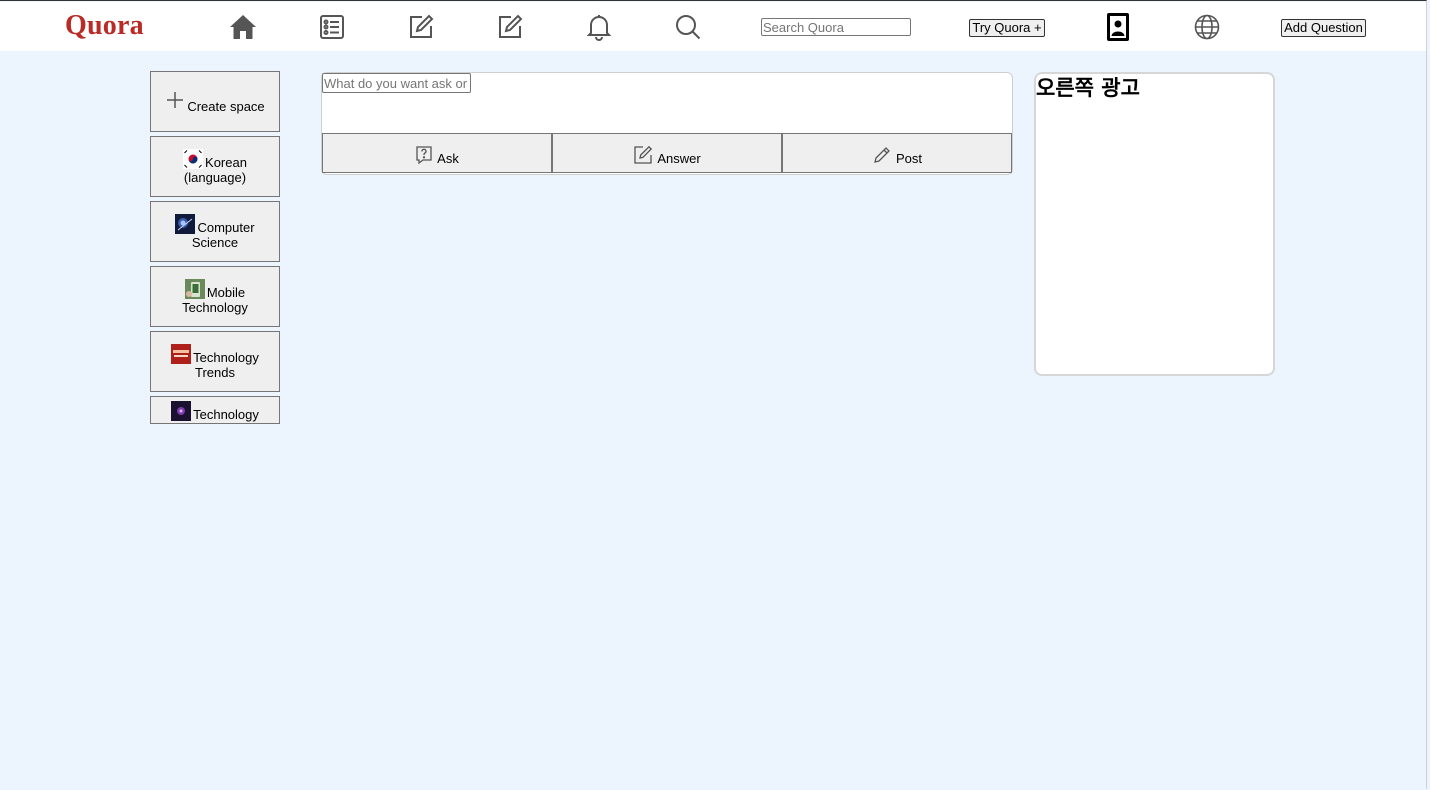 This screenshot has height=790, width=1430. What do you see at coordinates (1207, 27) in the screenshot?
I see `globe-icon` at bounding box center [1207, 27].